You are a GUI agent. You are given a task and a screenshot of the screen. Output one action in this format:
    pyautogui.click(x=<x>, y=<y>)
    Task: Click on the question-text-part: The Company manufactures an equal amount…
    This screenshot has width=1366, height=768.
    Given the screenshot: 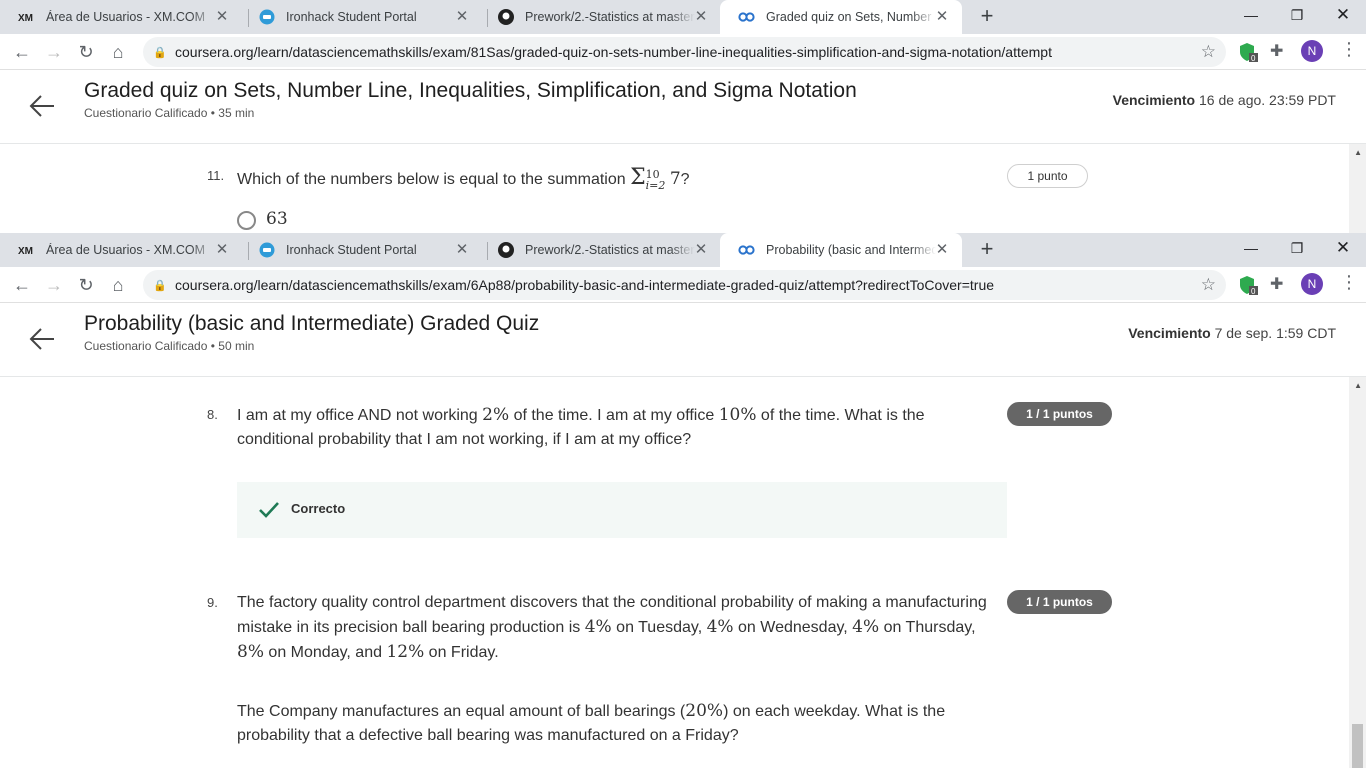 What is the action you would take?
    pyautogui.click(x=461, y=711)
    